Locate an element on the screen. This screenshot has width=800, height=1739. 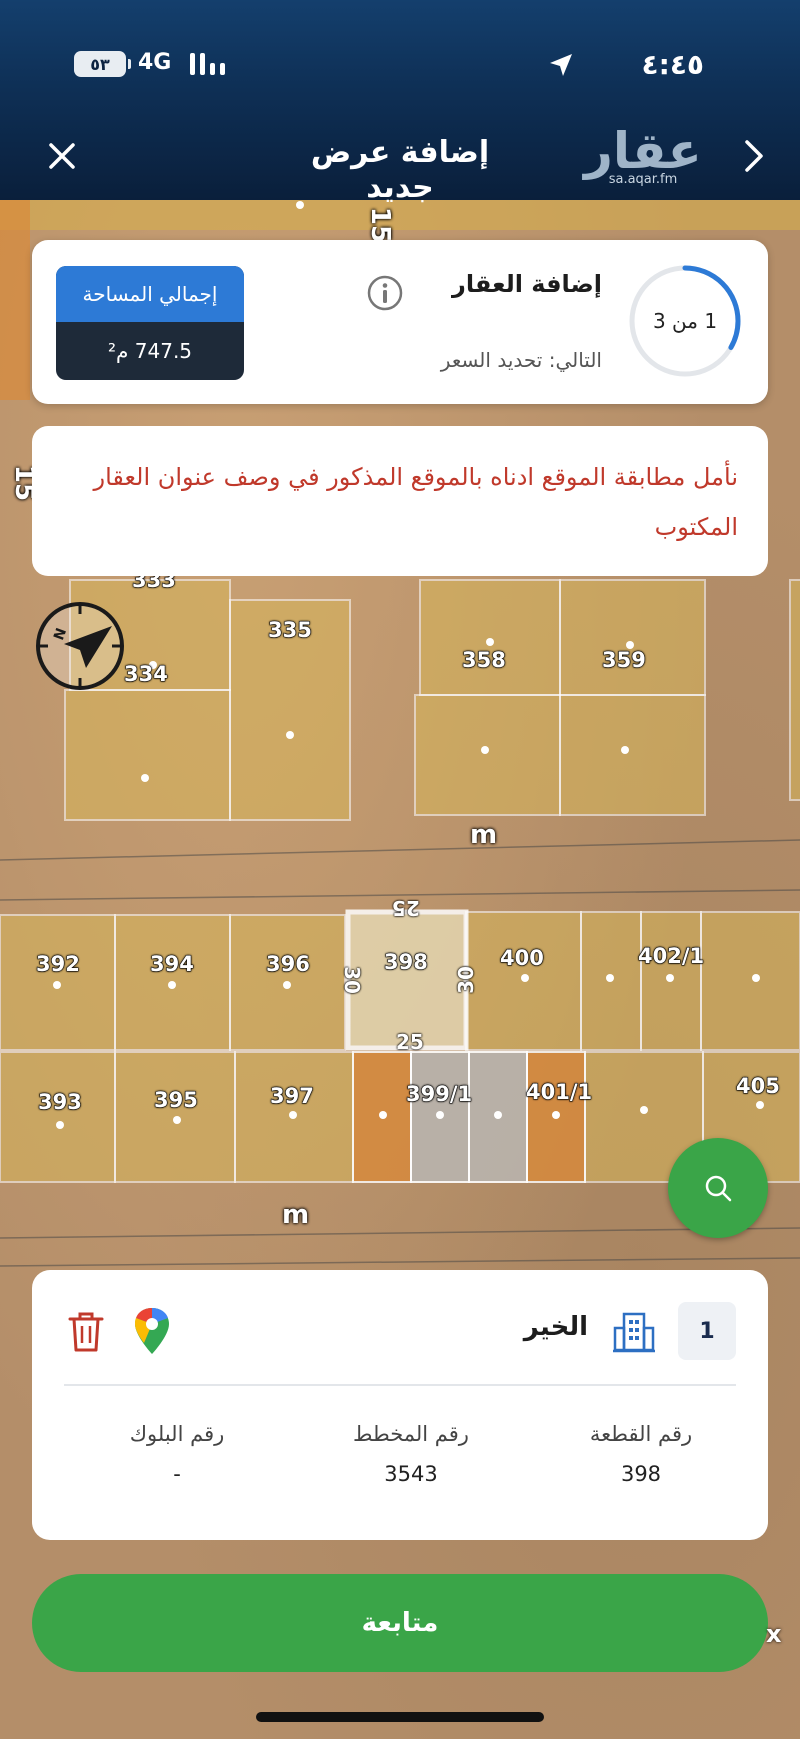
plot-label: 334 is located at coordinates (146, 674).